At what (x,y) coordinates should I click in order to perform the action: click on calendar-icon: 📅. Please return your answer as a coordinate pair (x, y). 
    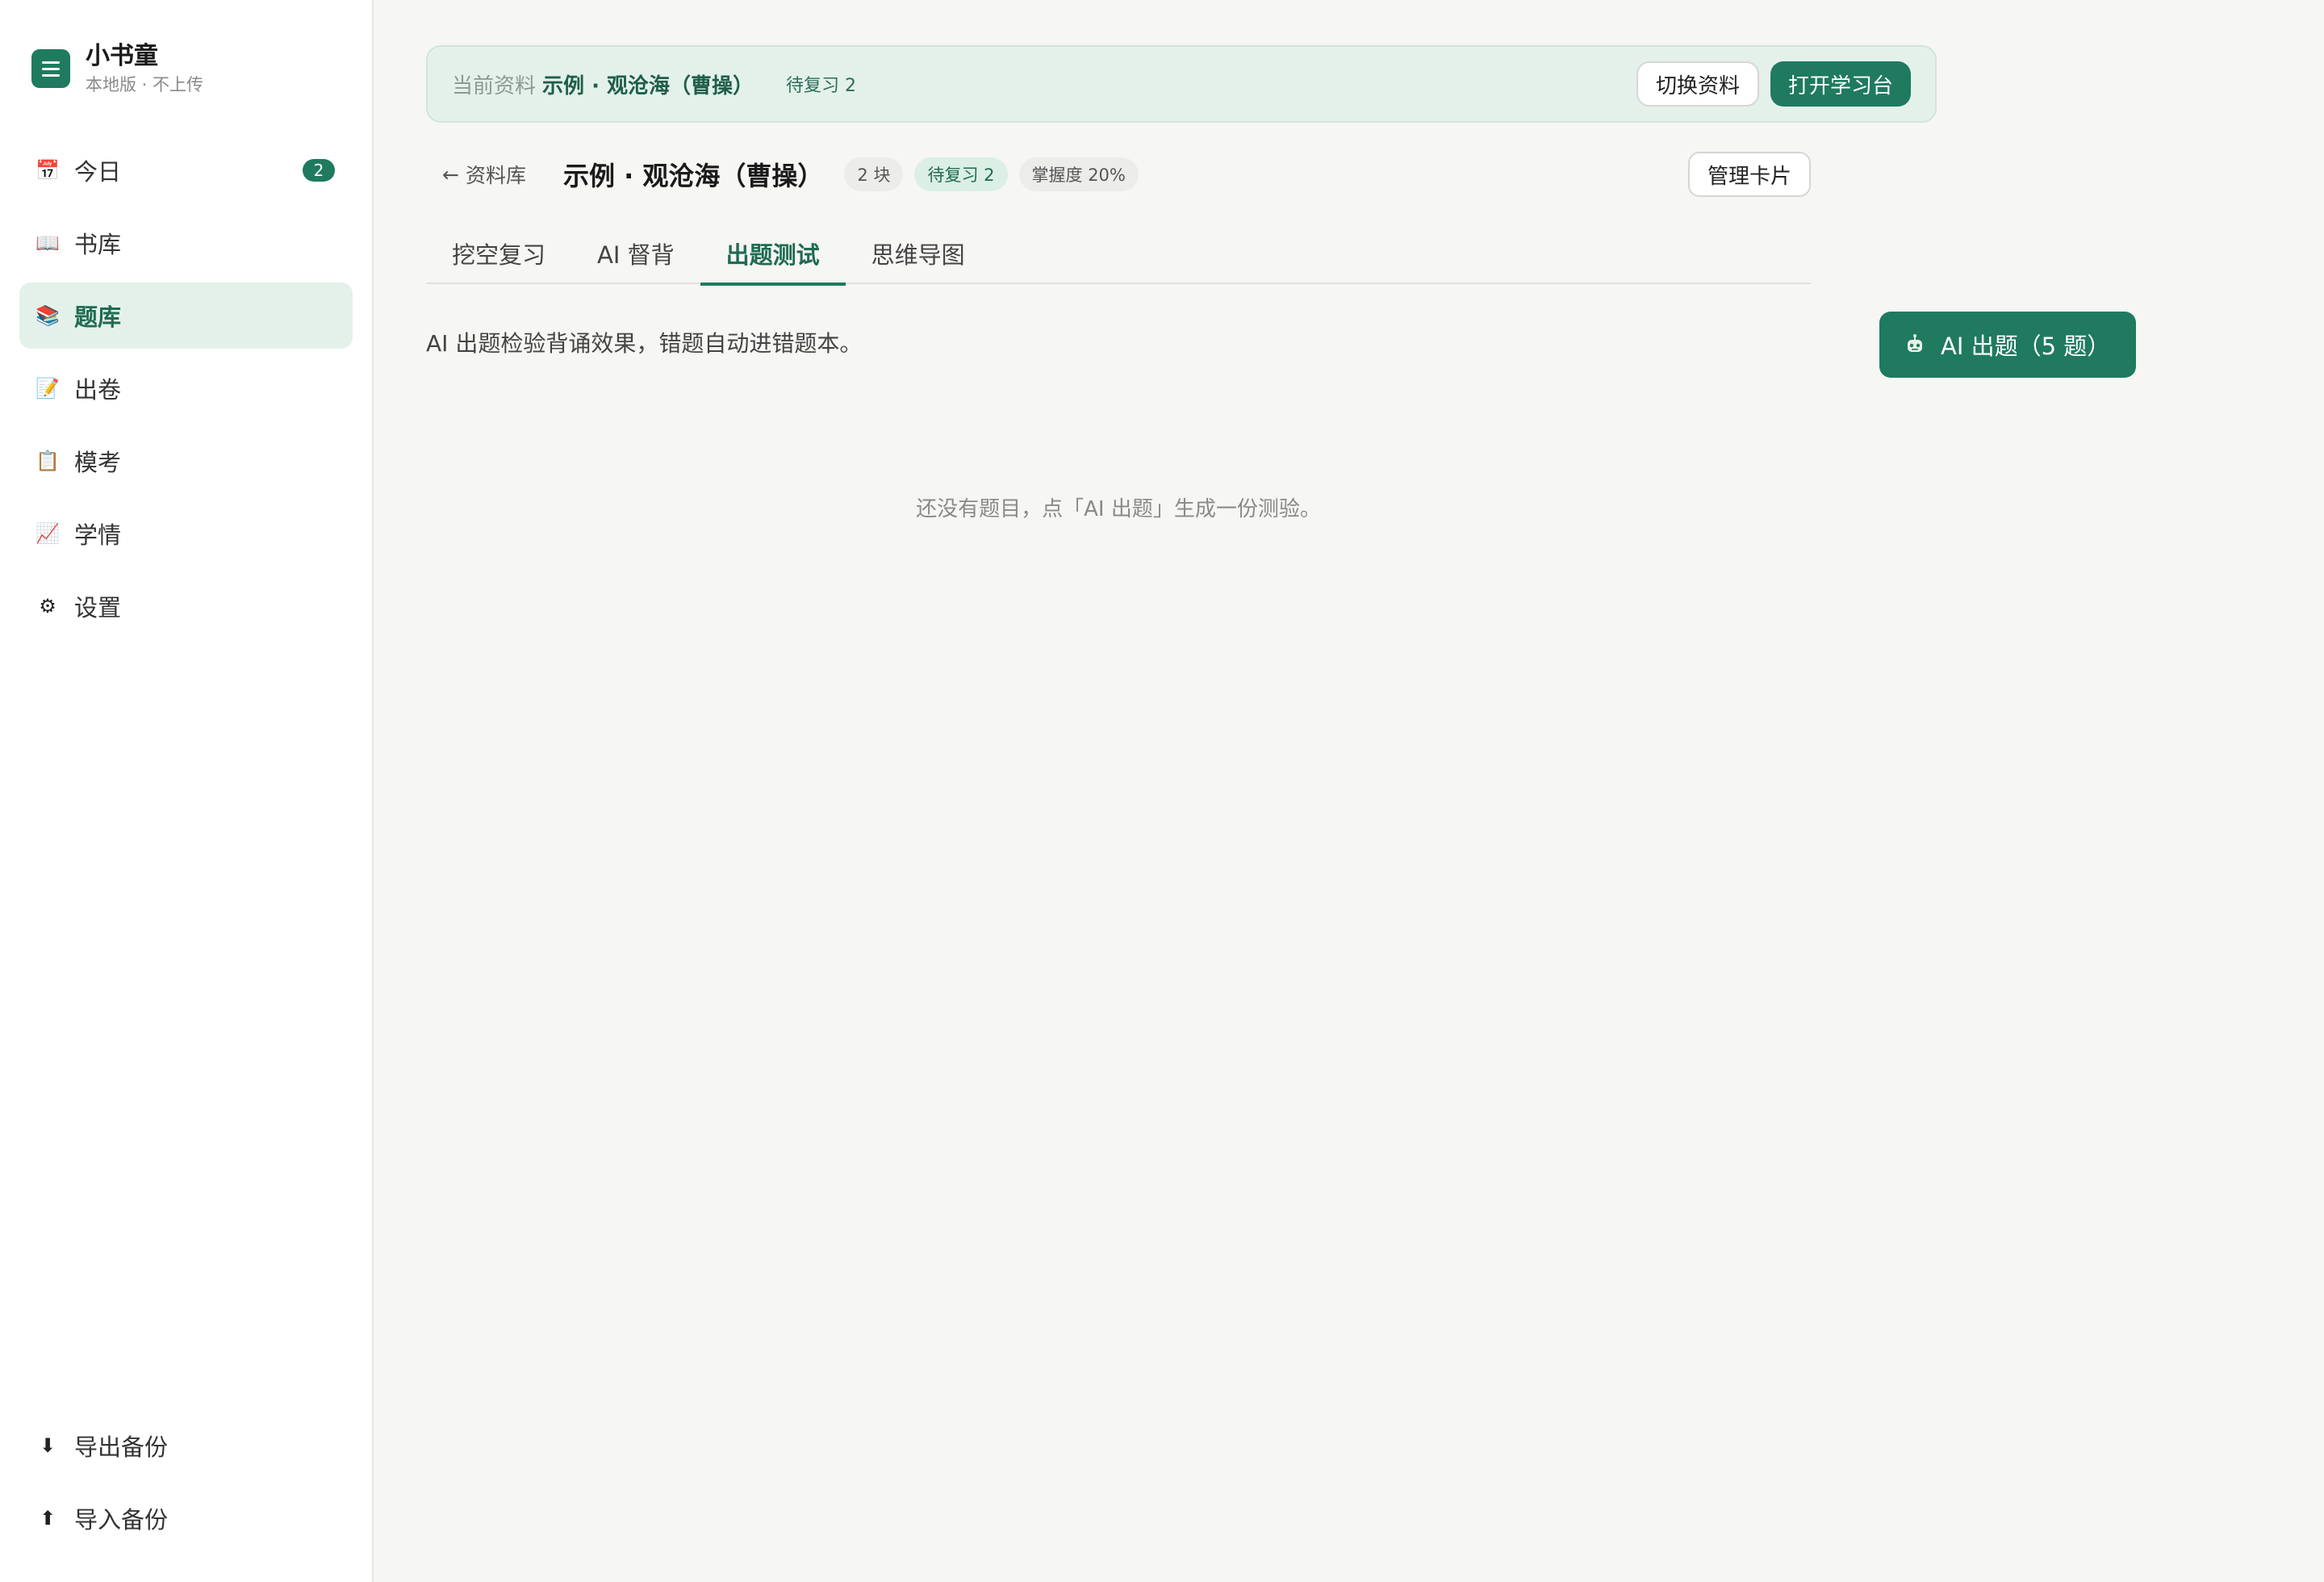
    Looking at the image, I should click on (48, 170).